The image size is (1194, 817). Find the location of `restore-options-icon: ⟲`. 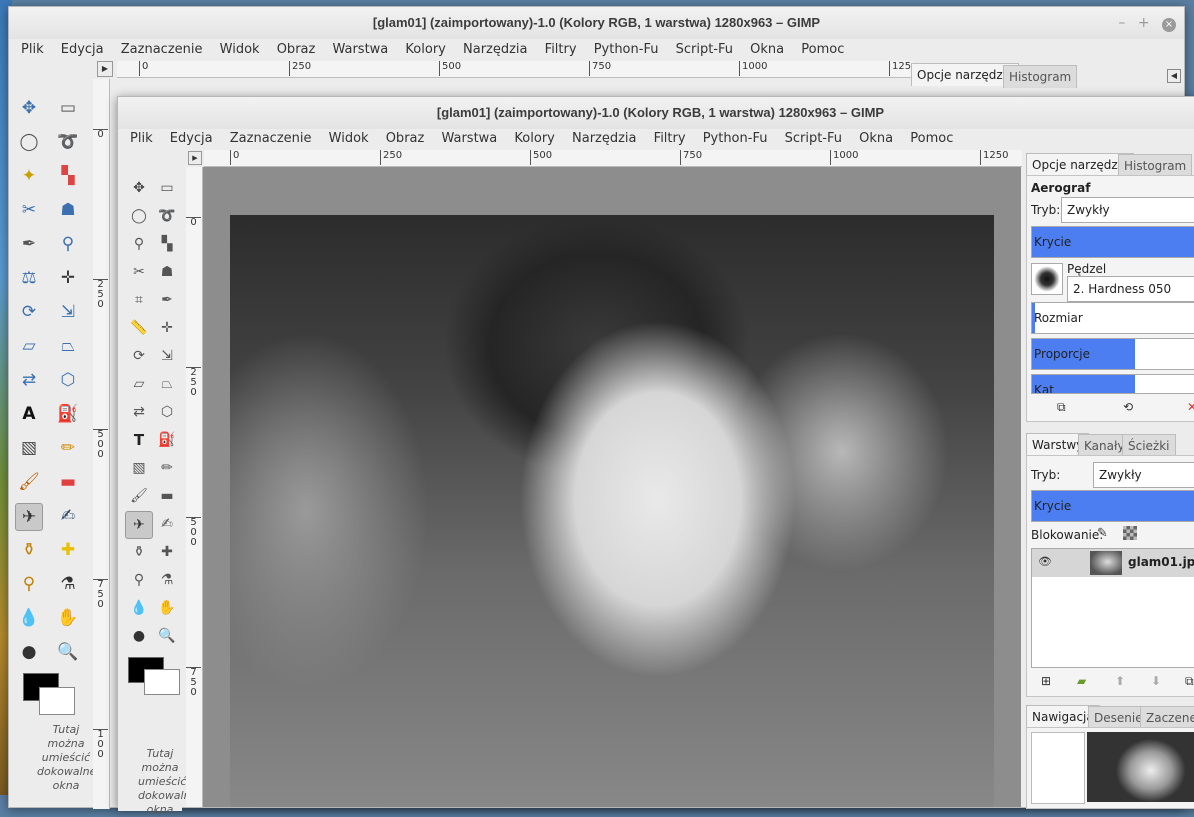

restore-options-icon: ⟲ is located at coordinates (1128, 407).